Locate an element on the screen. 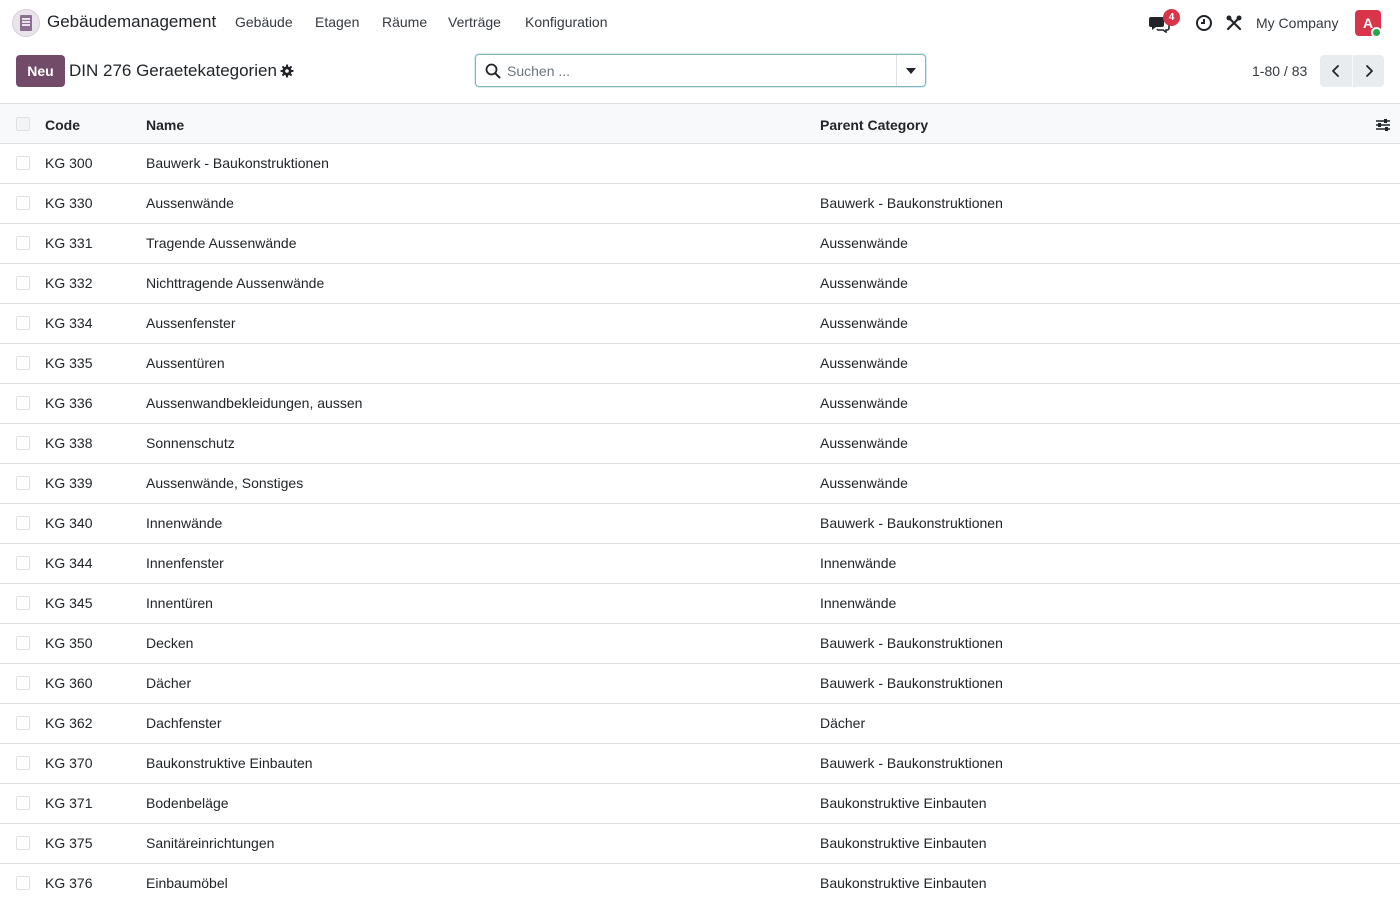 The width and height of the screenshot is (1400, 900). cell-name: Baukonstruktive Einbauten is located at coordinates (229, 763).